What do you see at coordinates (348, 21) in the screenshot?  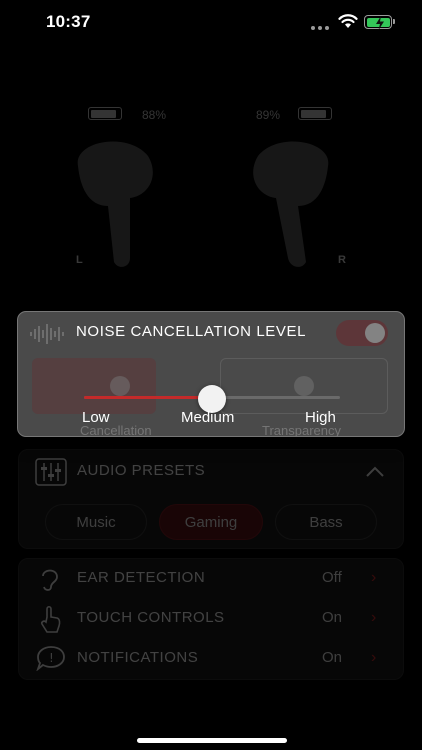 I see `wifi-icon` at bounding box center [348, 21].